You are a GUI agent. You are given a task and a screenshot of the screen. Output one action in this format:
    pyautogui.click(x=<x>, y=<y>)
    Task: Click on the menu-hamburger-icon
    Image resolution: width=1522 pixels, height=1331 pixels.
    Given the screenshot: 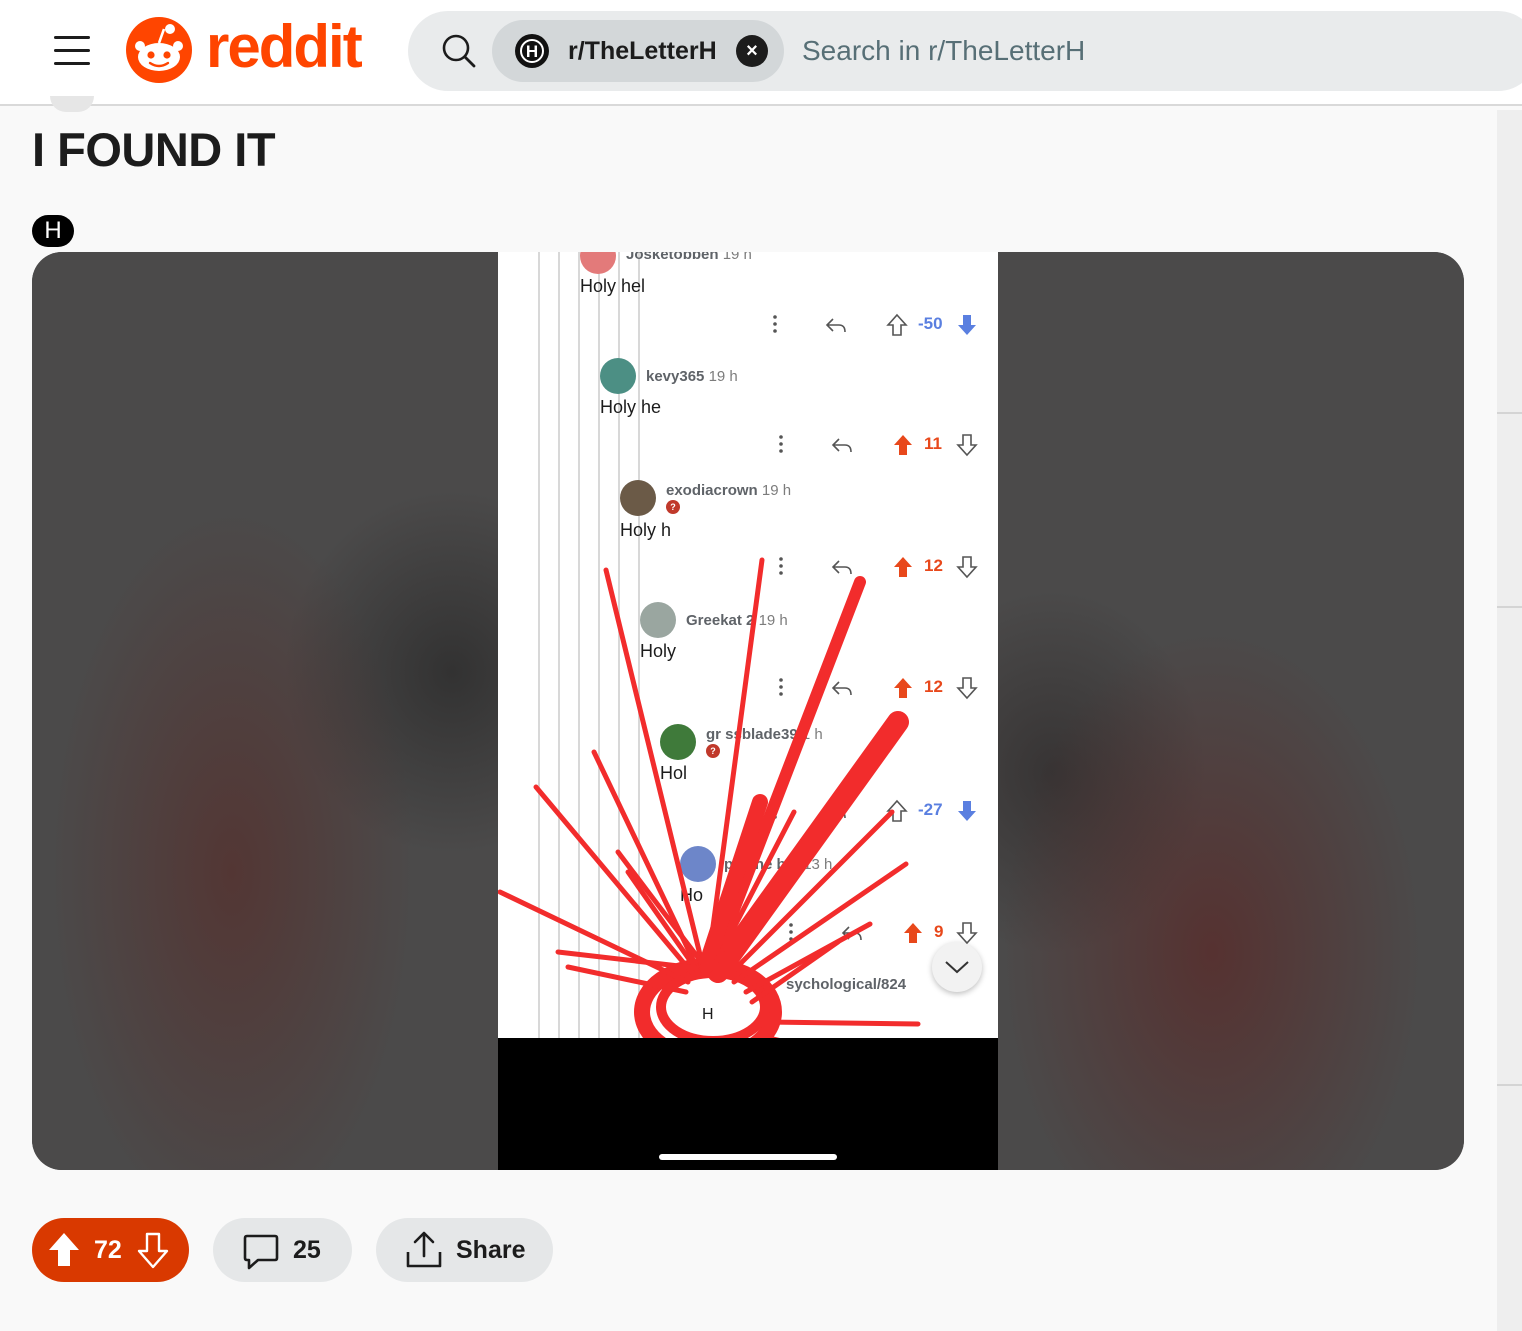 What is the action you would take?
    pyautogui.click(x=72, y=50)
    